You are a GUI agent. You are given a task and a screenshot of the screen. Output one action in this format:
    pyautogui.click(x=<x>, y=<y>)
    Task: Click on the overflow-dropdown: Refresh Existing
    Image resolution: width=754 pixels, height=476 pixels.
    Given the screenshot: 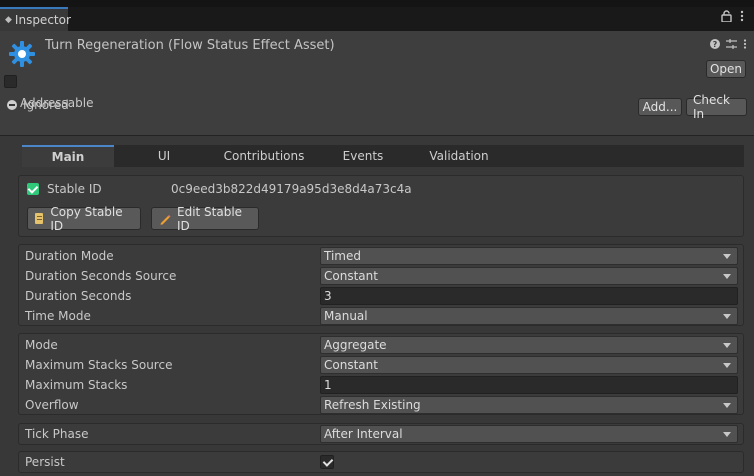 What is the action you would take?
    pyautogui.click(x=529, y=405)
    